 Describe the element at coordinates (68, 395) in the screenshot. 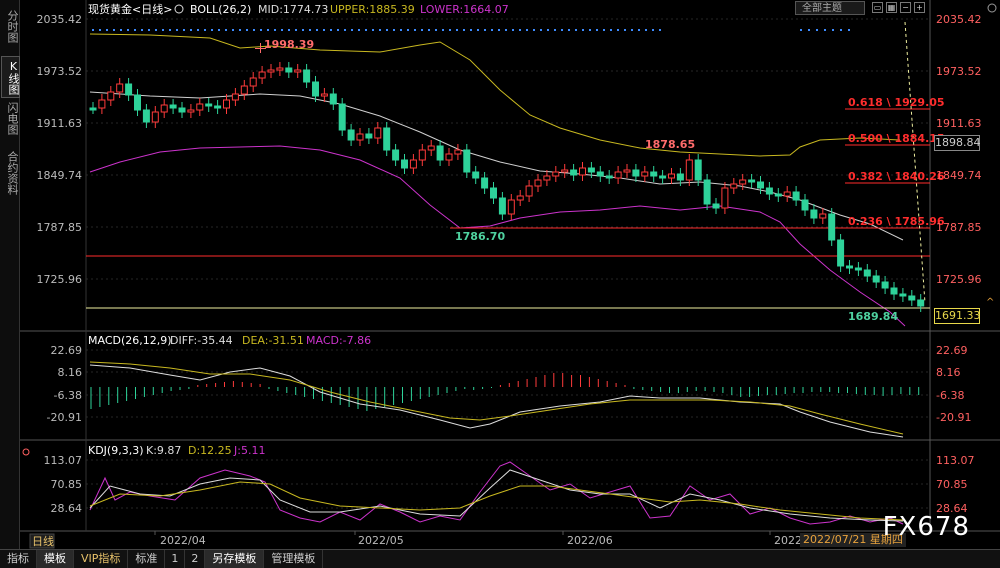

I see `macd-tick-left: -6.38` at that location.